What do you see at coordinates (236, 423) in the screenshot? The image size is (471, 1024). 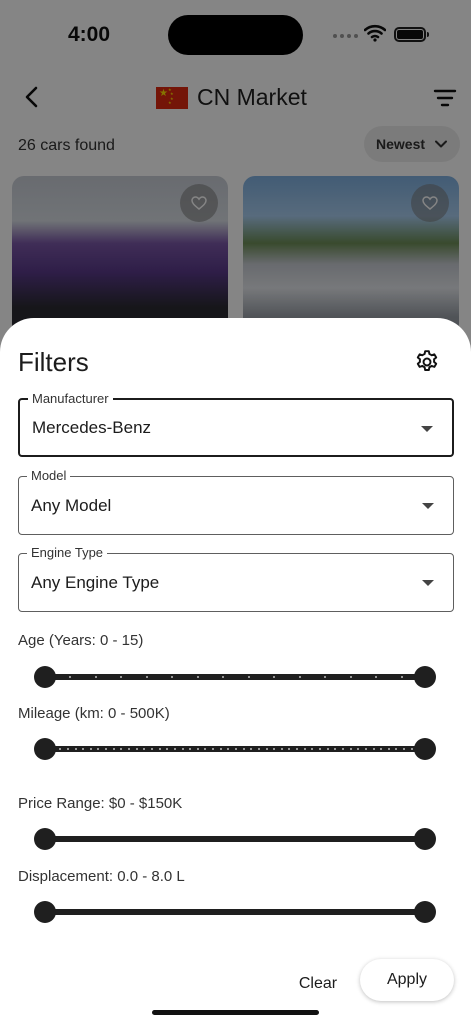 I see `manufacturer-dropdown: Manufacturer Mercedes-Benz` at bounding box center [236, 423].